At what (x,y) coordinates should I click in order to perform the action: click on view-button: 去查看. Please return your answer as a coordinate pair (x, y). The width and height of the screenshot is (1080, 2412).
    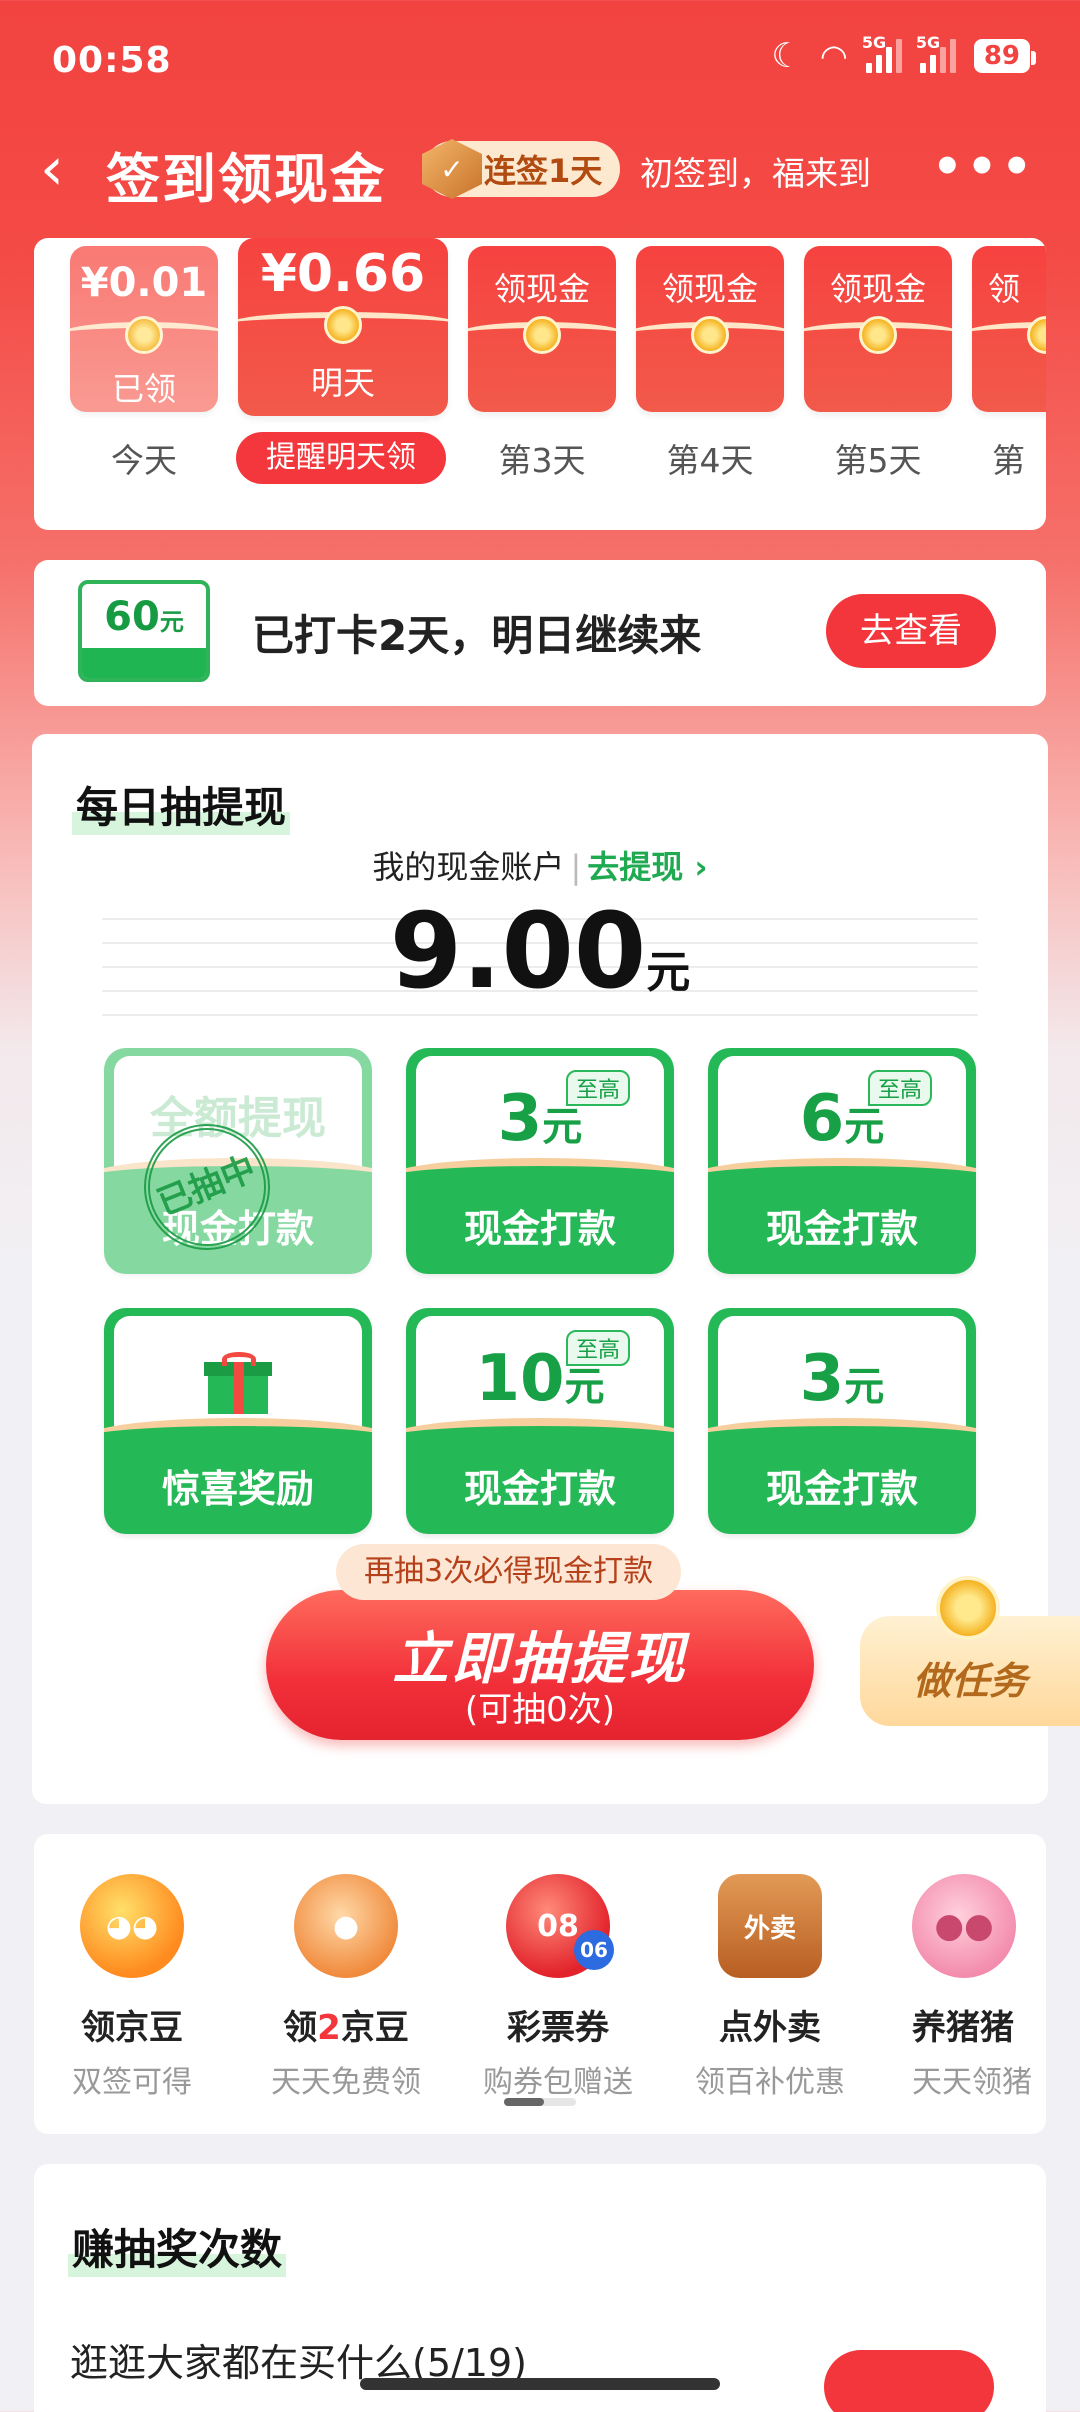
    Looking at the image, I should click on (911, 631).